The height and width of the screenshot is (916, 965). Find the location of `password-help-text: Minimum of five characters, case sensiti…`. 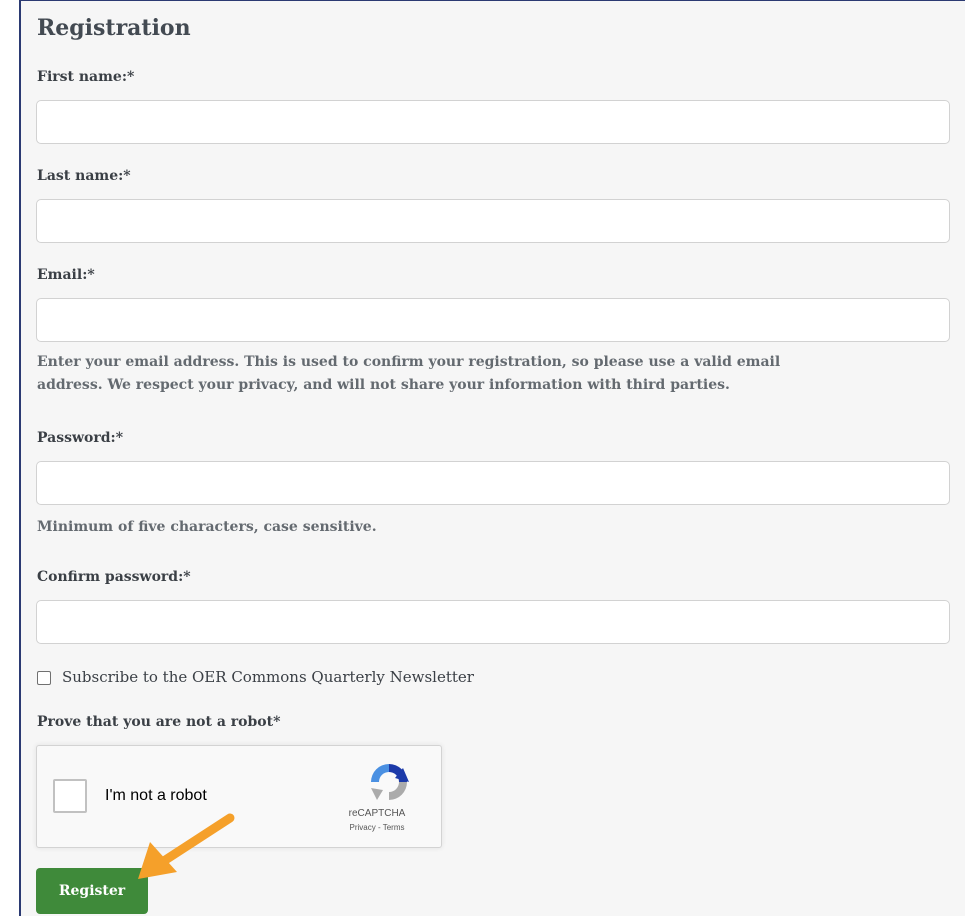

password-help-text: Minimum of five characters, case sensiti… is located at coordinates (207, 527).